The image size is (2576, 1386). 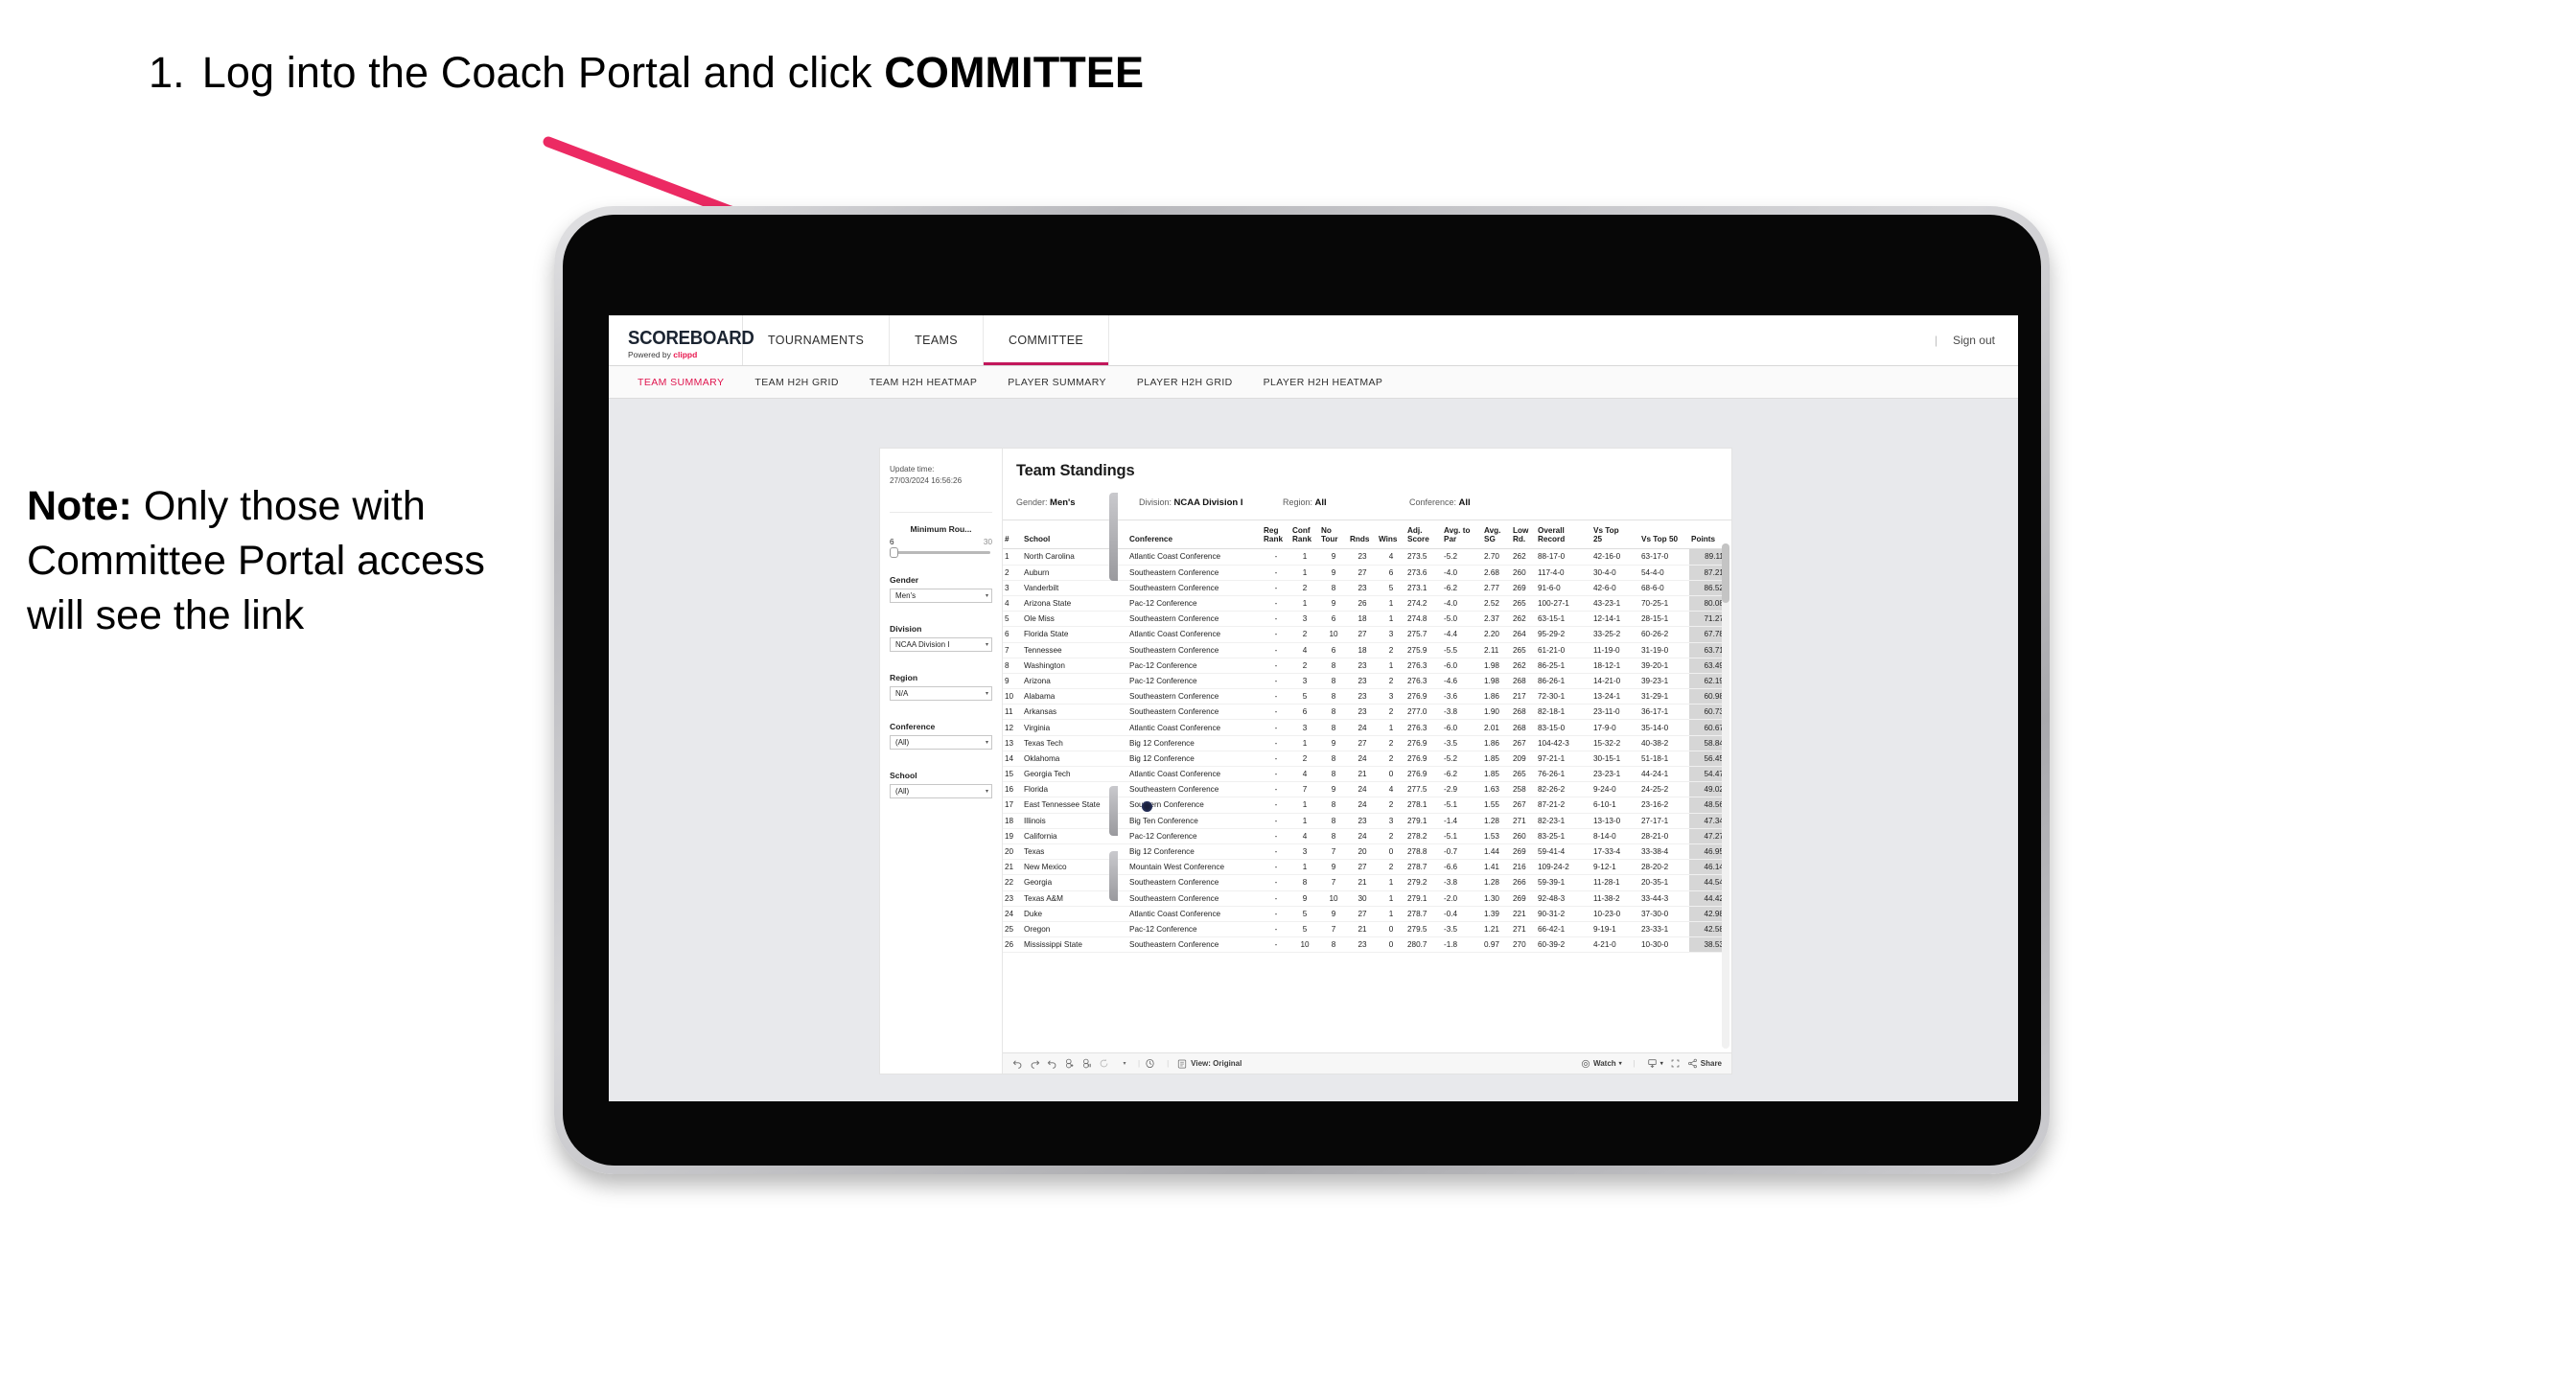 I want to click on slider-low-value: 6, so click(x=892, y=542).